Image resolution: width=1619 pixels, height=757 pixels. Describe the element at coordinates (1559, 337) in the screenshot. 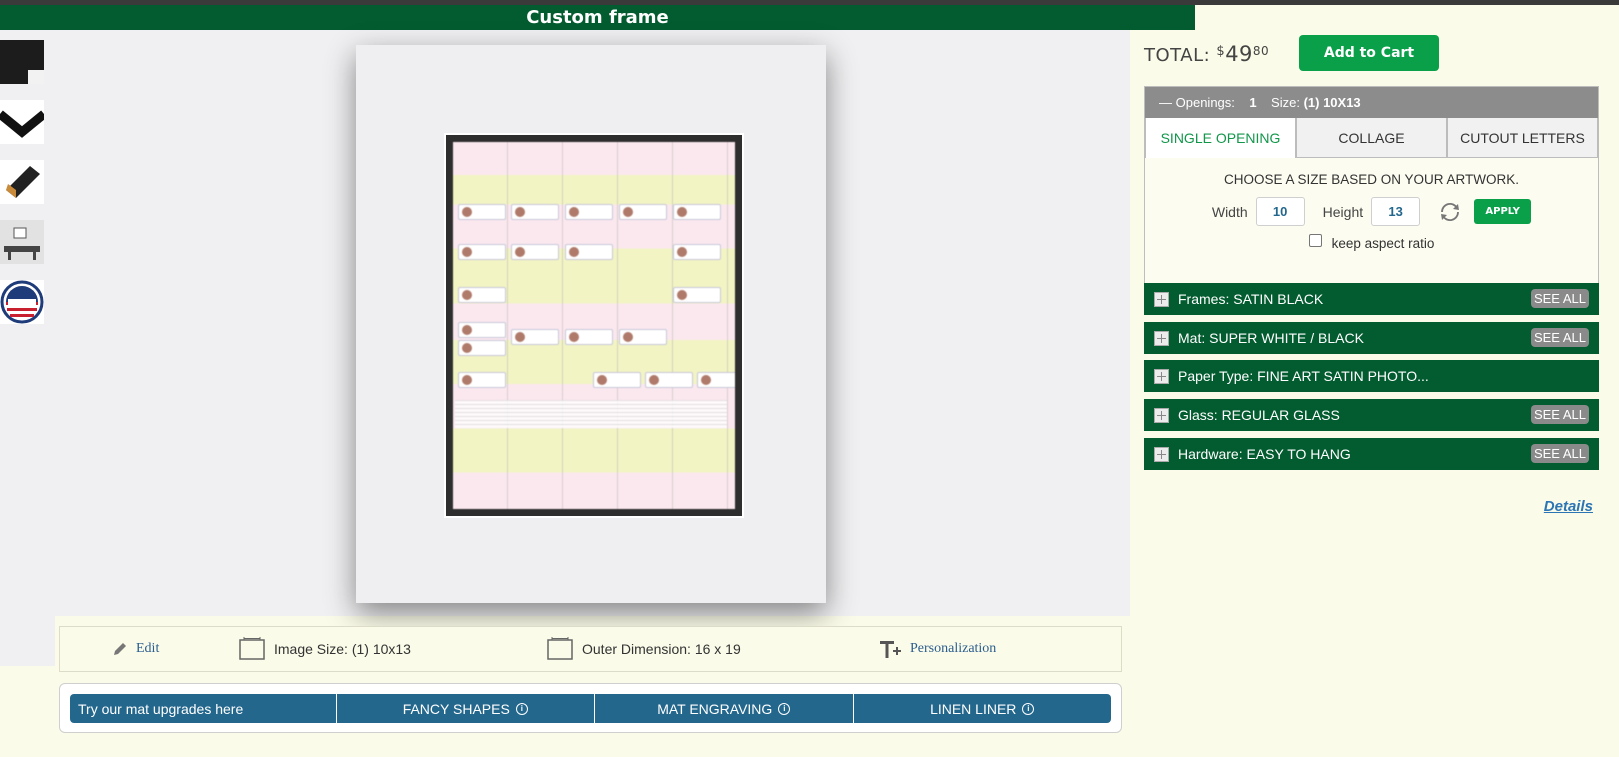

I see `see-all-mats-button: SEE ALL` at that location.